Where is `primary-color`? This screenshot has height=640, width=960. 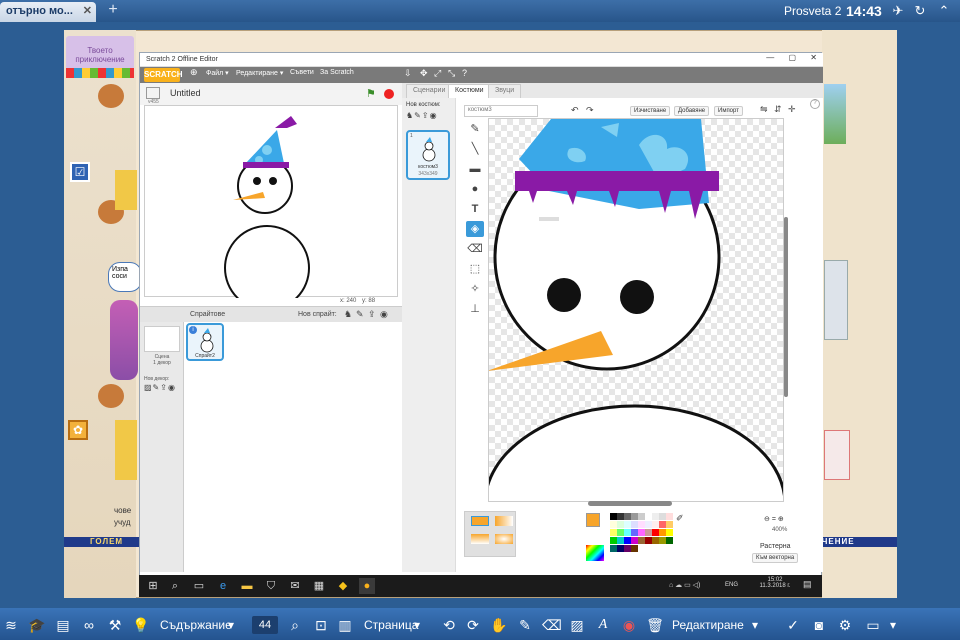
primary-color is located at coordinates (593, 520).